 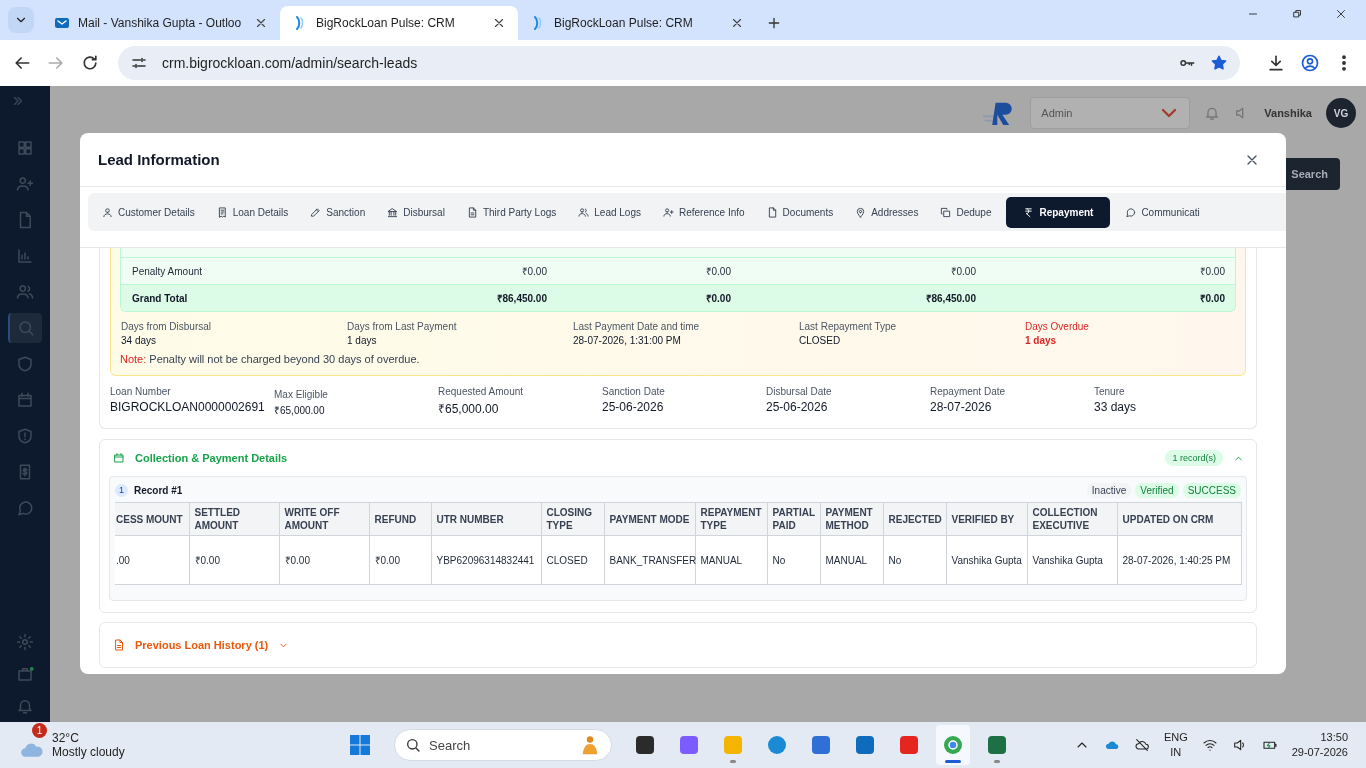 I want to click on table-cell: BANK_TRANSFER, so click(x=649, y=560).